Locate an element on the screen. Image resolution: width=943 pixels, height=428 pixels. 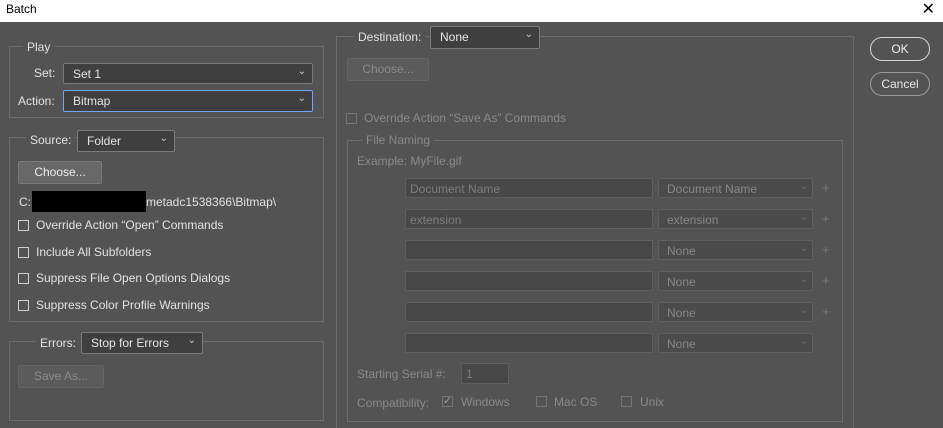
naming-select-2-value: extension is located at coordinates (693, 220).